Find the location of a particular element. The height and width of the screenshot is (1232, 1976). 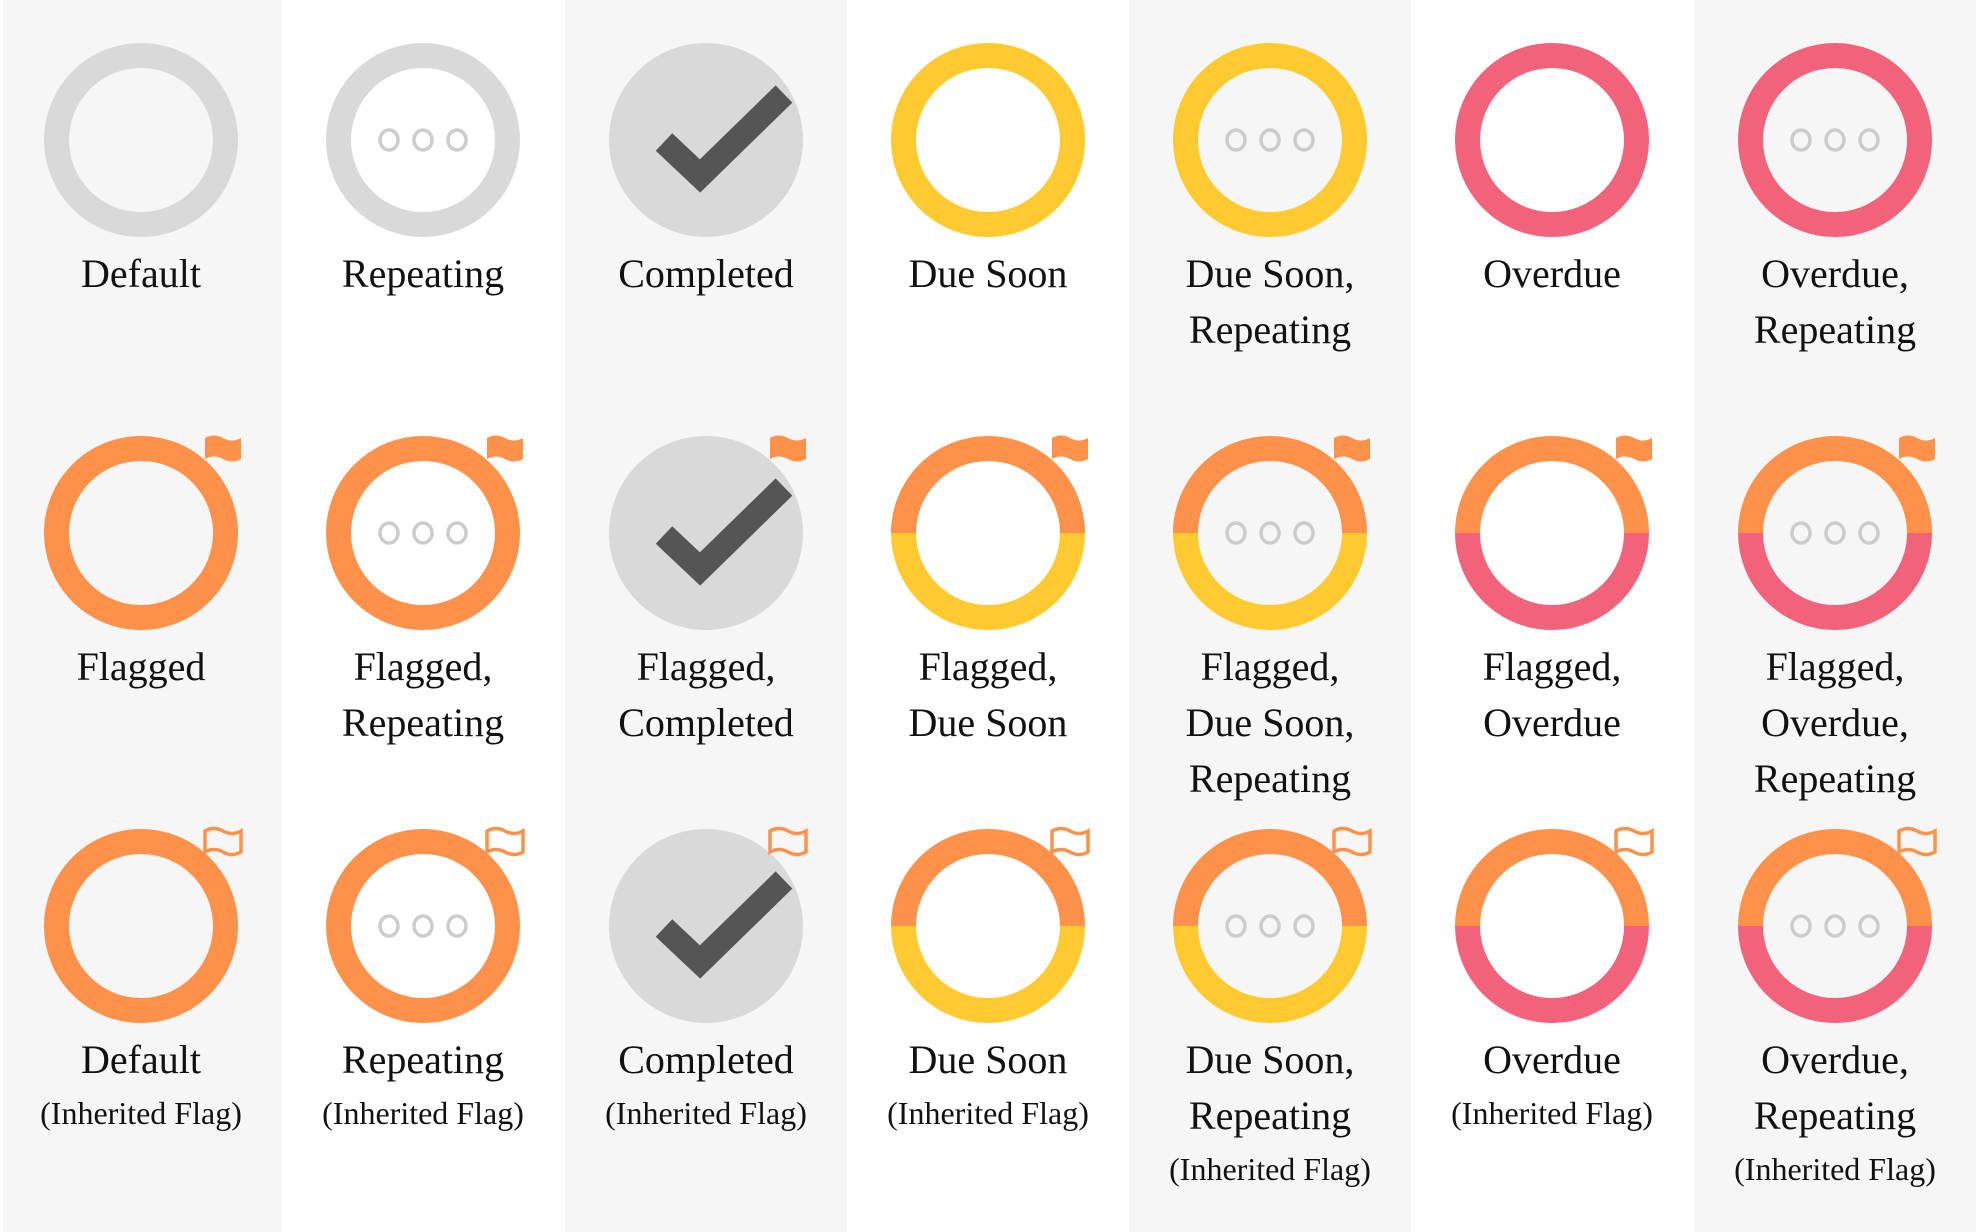

status-cell: Completed (Inherited Flag) is located at coordinates (706, 982).